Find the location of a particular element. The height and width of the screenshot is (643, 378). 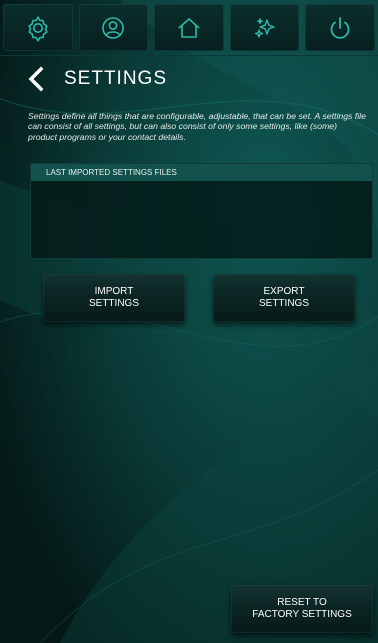

home-icon is located at coordinates (189, 27).